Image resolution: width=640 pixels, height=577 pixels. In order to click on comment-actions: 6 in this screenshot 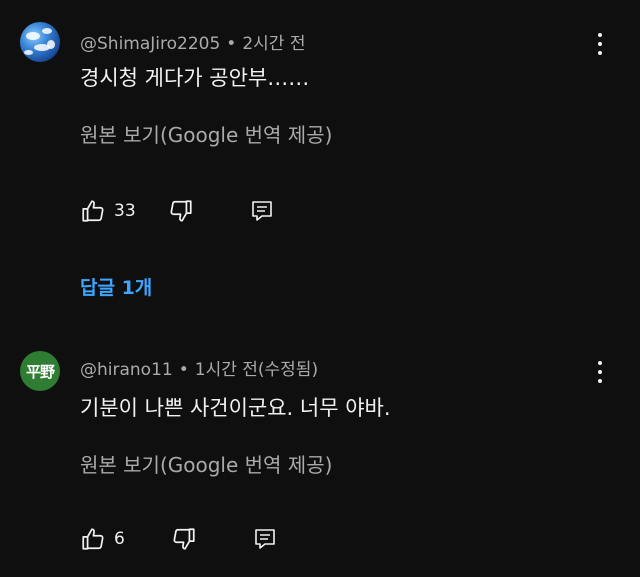, I will do `click(178, 539)`.